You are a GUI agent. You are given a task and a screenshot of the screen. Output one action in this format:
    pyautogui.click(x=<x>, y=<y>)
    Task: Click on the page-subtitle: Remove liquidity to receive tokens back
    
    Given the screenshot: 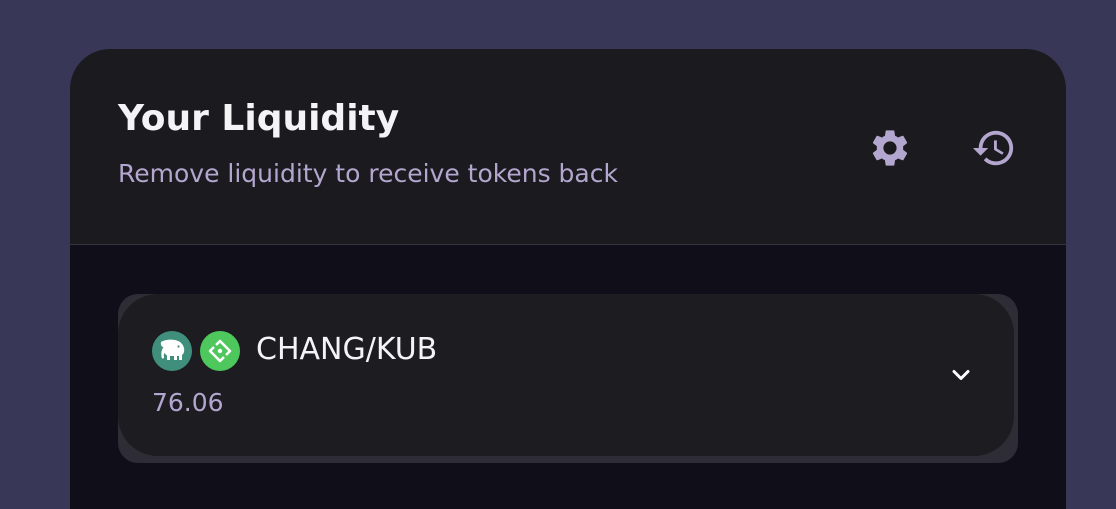 What is the action you would take?
    pyautogui.click(x=368, y=173)
    